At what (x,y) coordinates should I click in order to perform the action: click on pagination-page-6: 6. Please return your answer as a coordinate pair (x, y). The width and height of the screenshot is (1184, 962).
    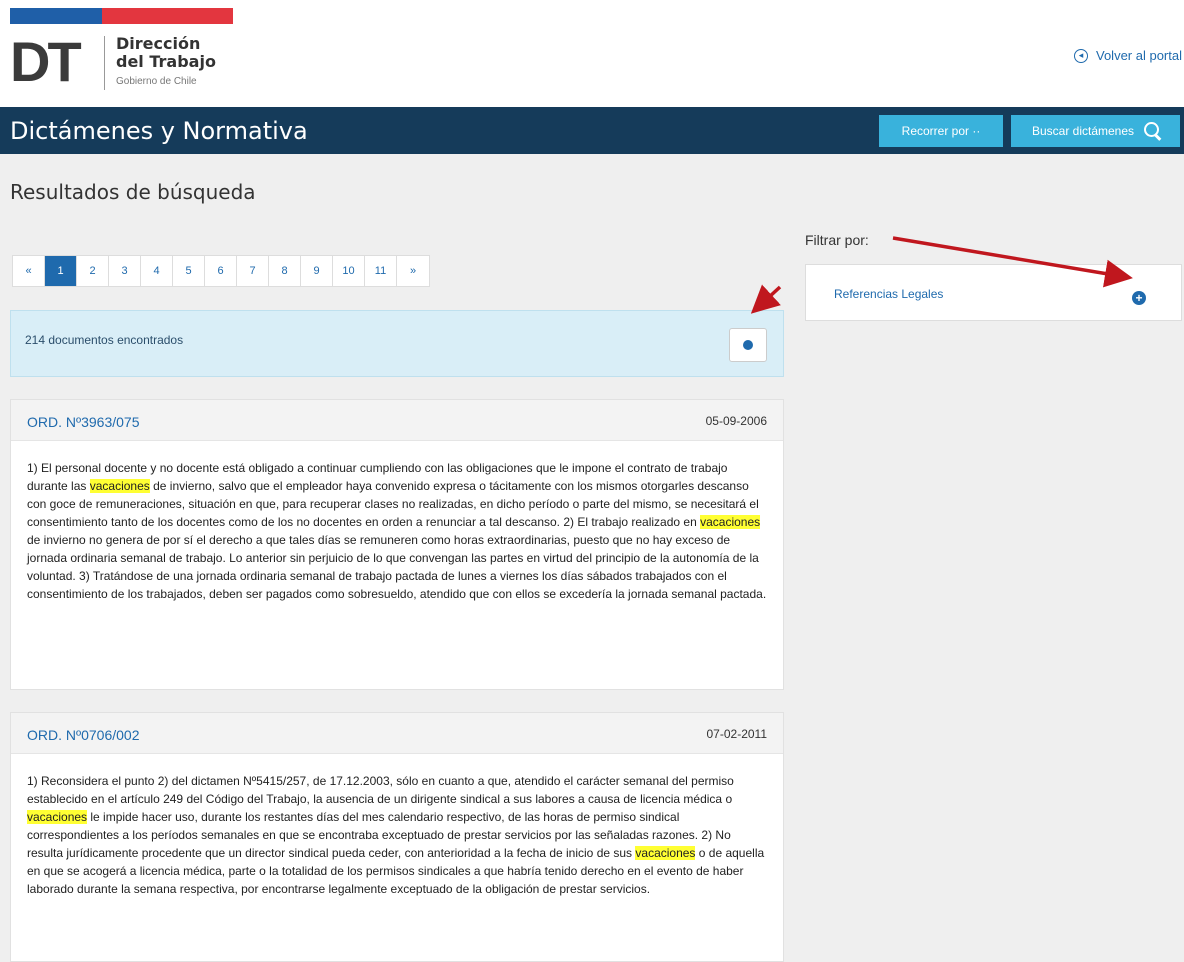
    Looking at the image, I should click on (221, 271).